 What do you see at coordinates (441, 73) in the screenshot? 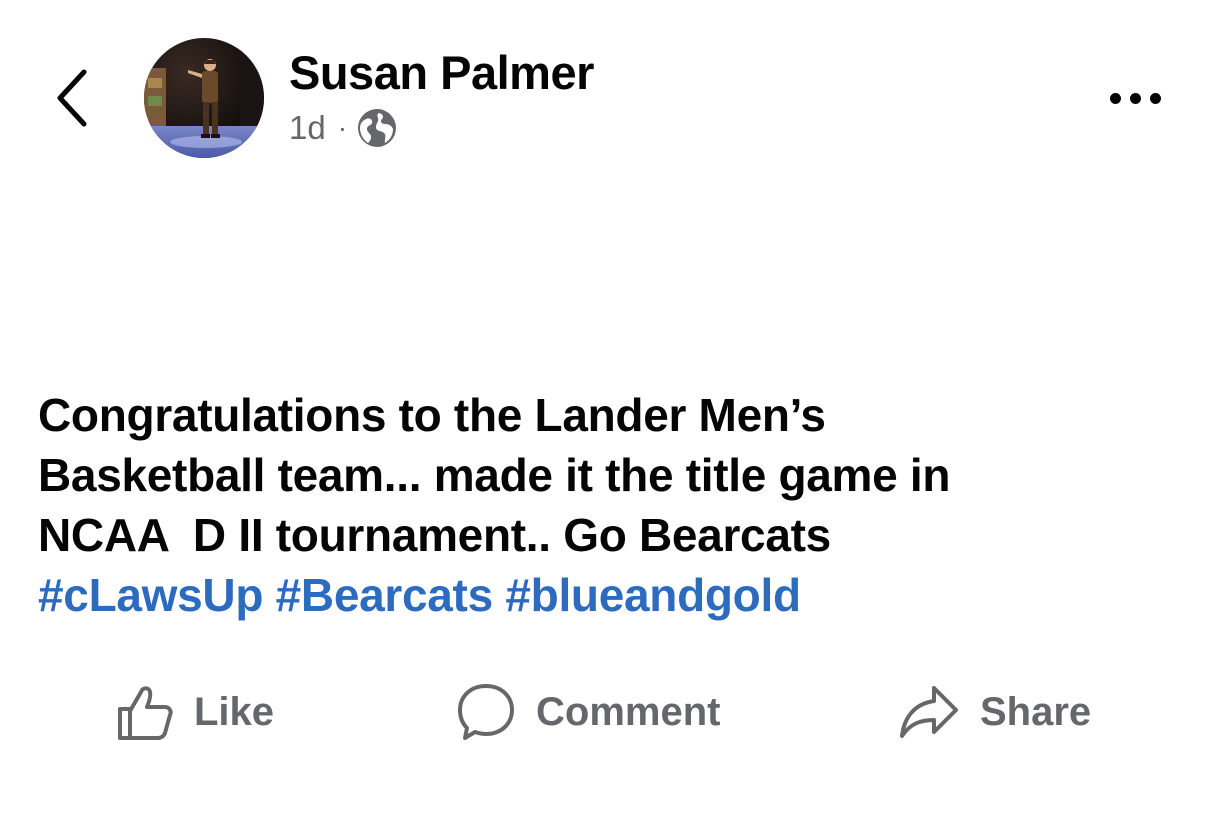
I see `author-name: Susan Palmer` at bounding box center [441, 73].